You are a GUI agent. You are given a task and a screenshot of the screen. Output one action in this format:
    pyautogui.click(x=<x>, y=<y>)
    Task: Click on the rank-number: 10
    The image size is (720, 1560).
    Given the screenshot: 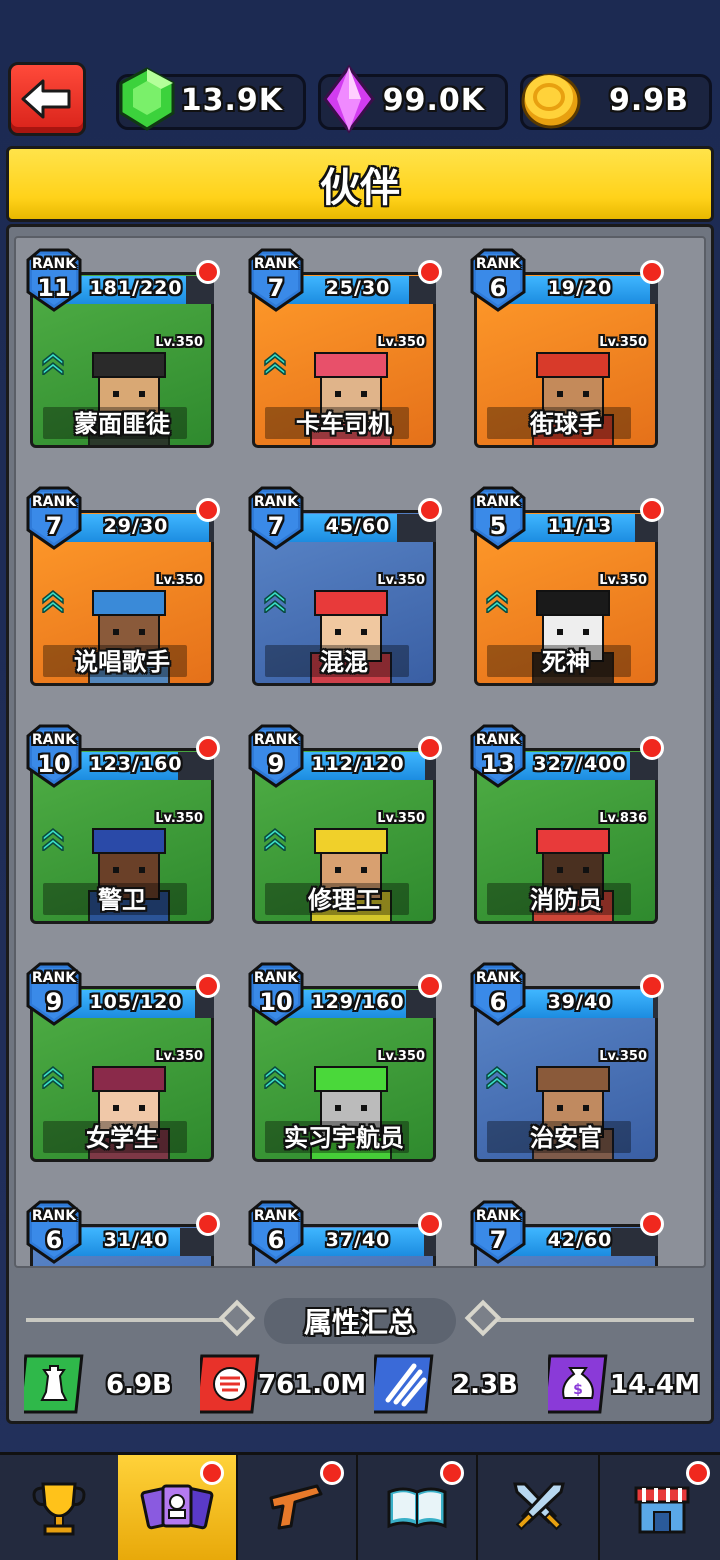 What is the action you would take?
    pyautogui.click(x=276, y=1002)
    